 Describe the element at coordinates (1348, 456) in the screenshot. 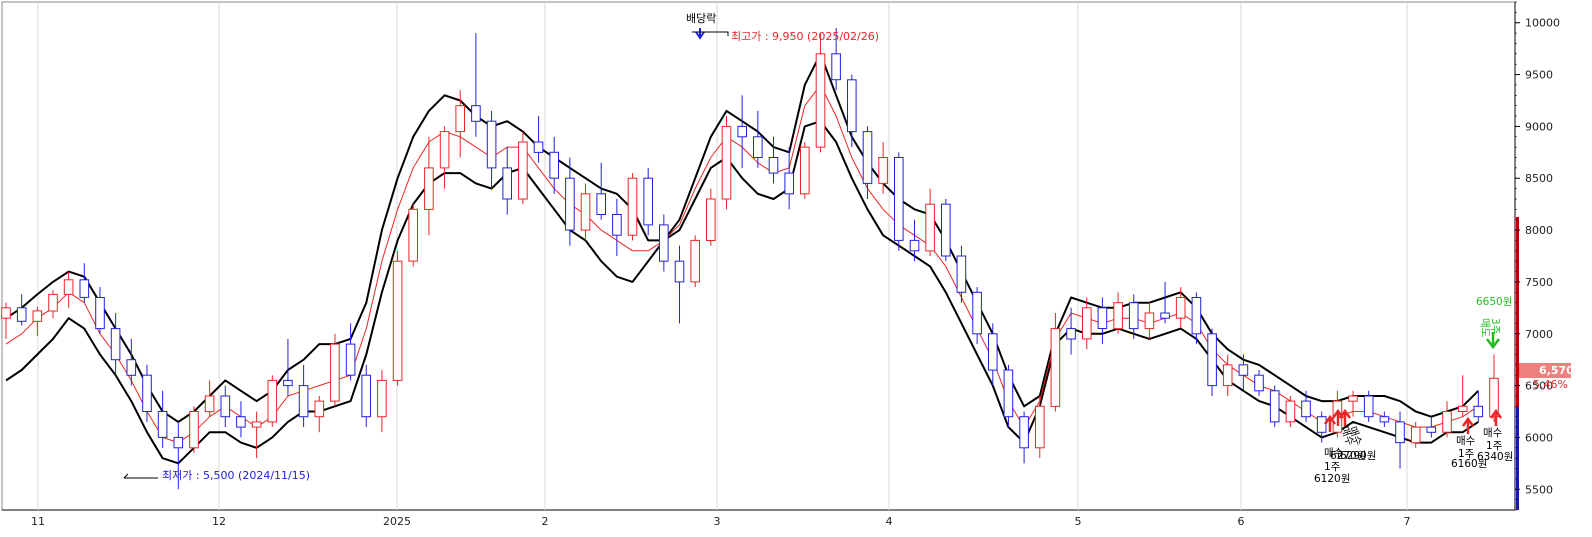

I see `buy3-price: 6270원` at that location.